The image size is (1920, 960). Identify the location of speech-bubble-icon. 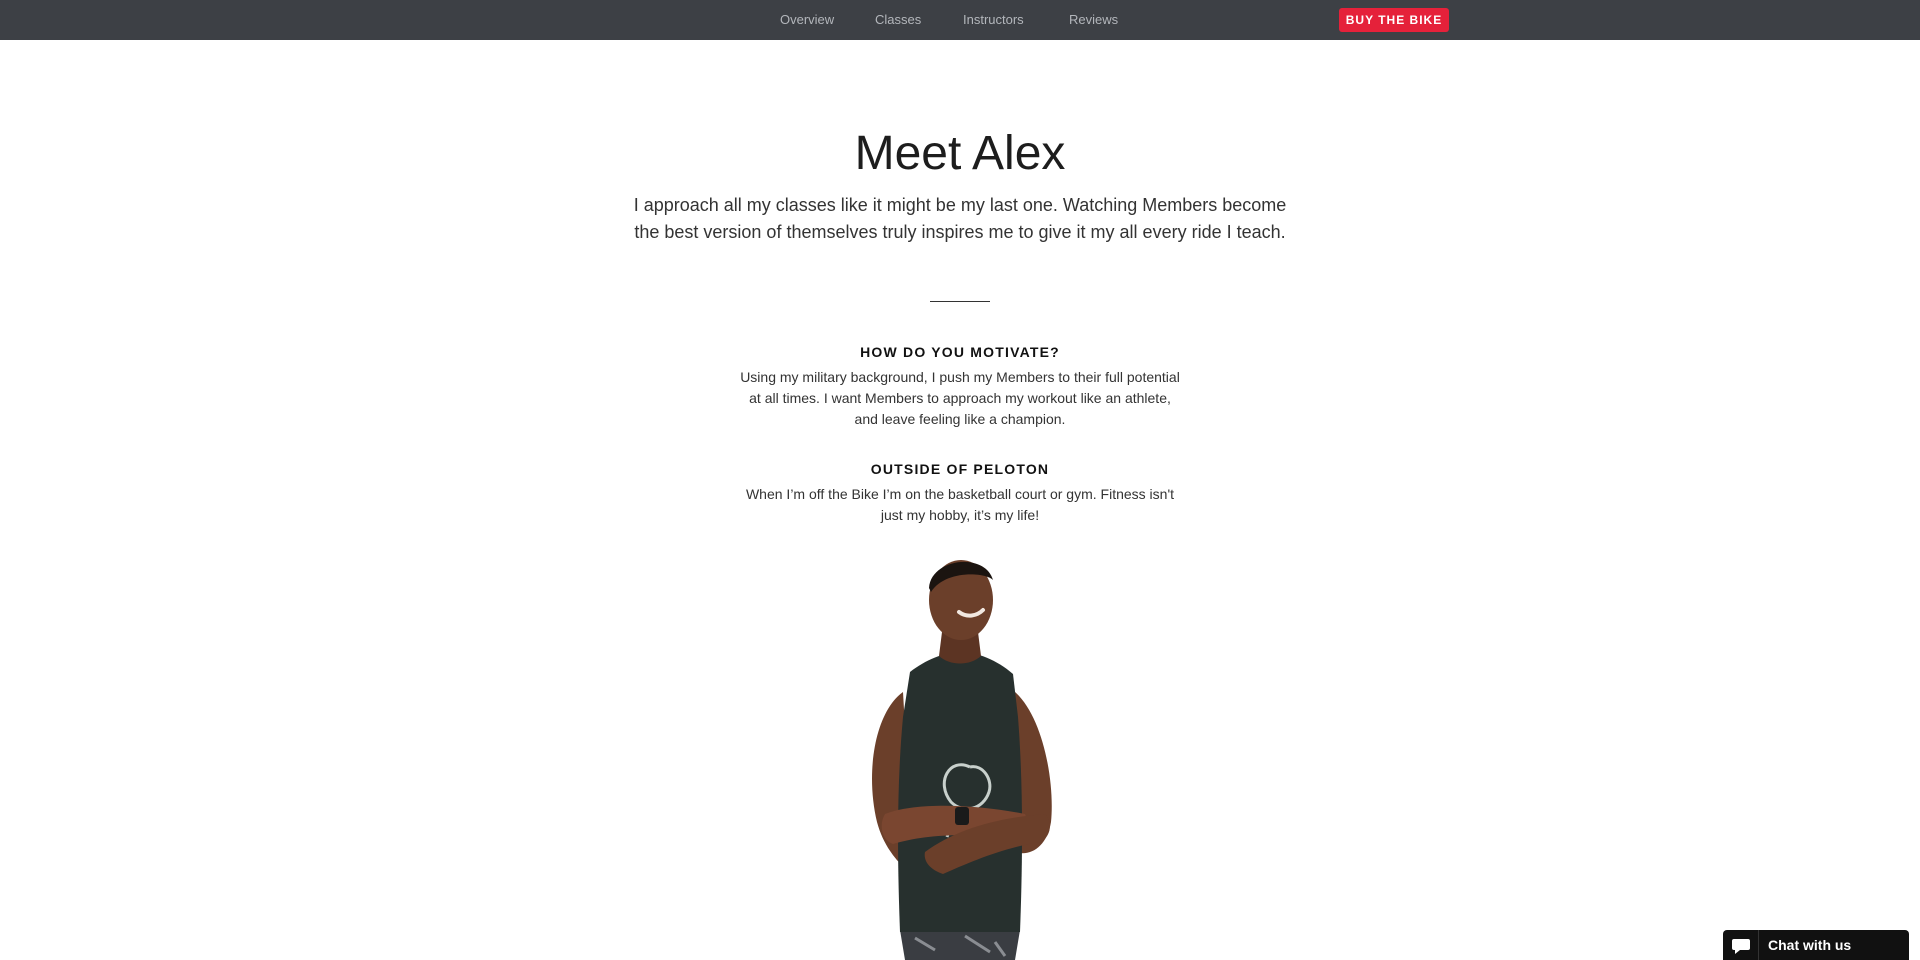
(1741, 945).